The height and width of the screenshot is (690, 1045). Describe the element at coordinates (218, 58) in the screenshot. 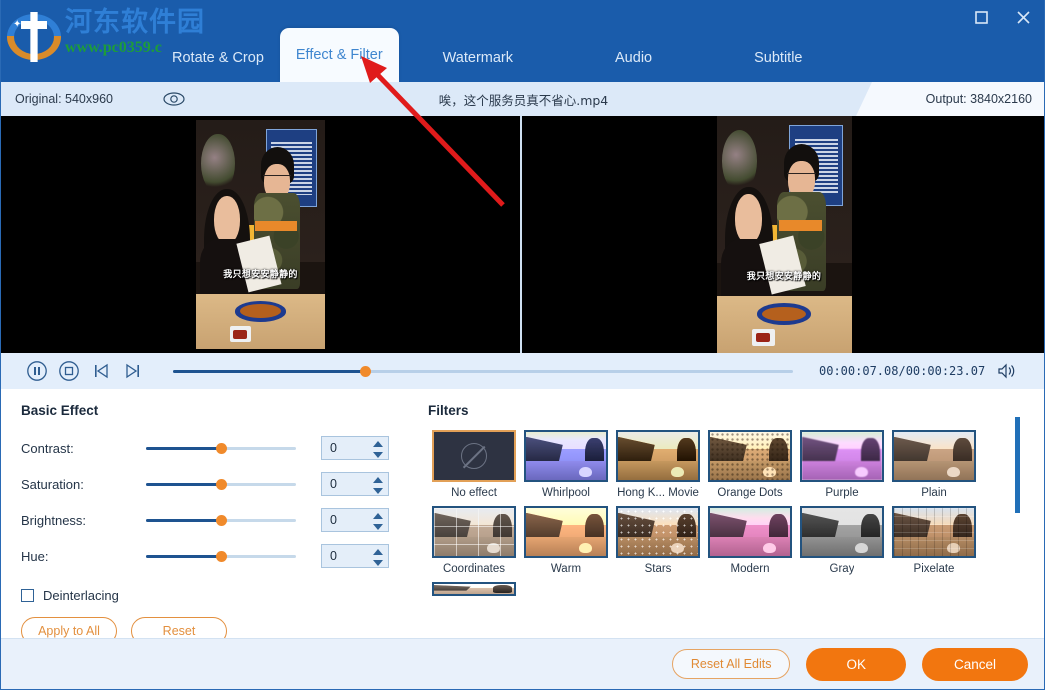

I see `tab-rotate-crop: Rotate & Crop` at that location.